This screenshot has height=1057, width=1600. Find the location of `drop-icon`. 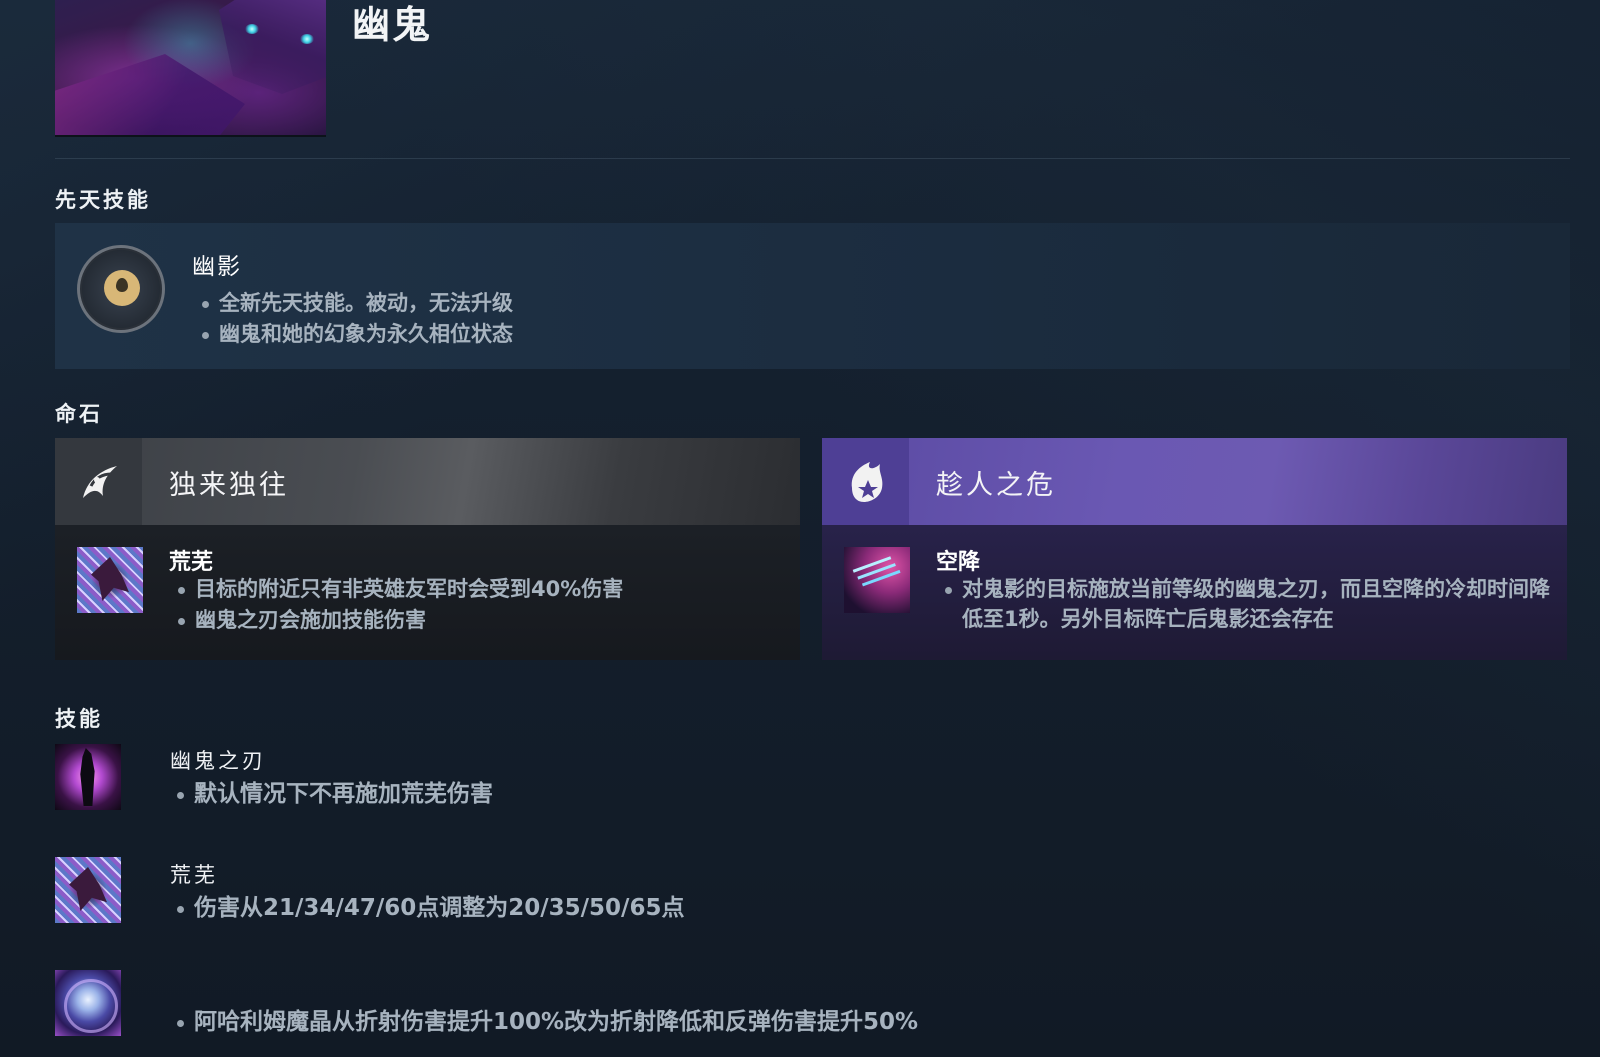

drop-icon is located at coordinates (121, 289).